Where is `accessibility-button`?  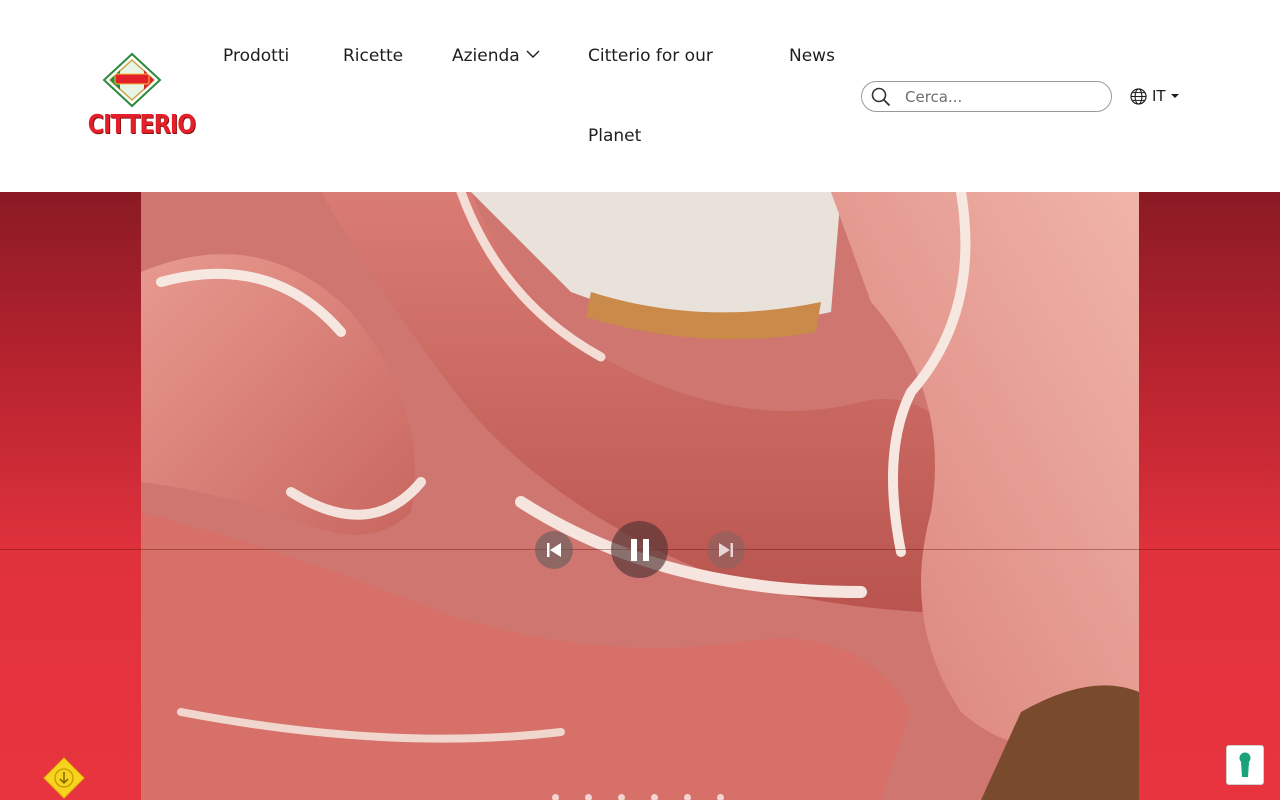 accessibility-button is located at coordinates (1245, 765).